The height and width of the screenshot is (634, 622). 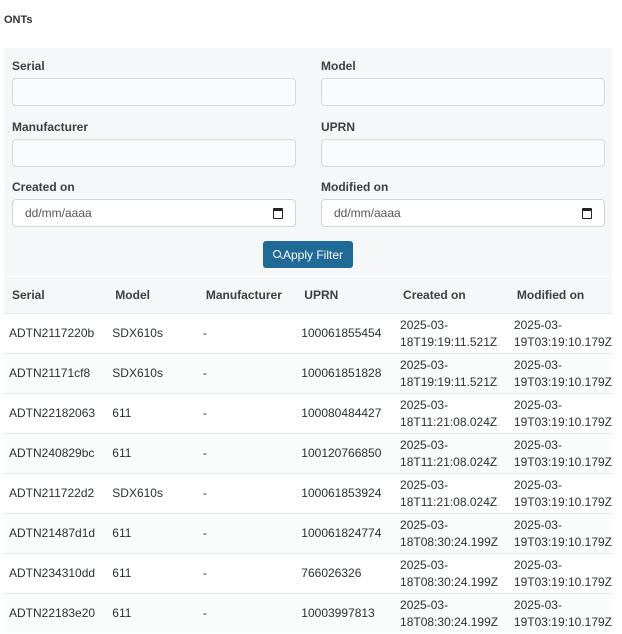 What do you see at coordinates (56, 493) in the screenshot?
I see `cell-serial: ADTN211722d2` at bounding box center [56, 493].